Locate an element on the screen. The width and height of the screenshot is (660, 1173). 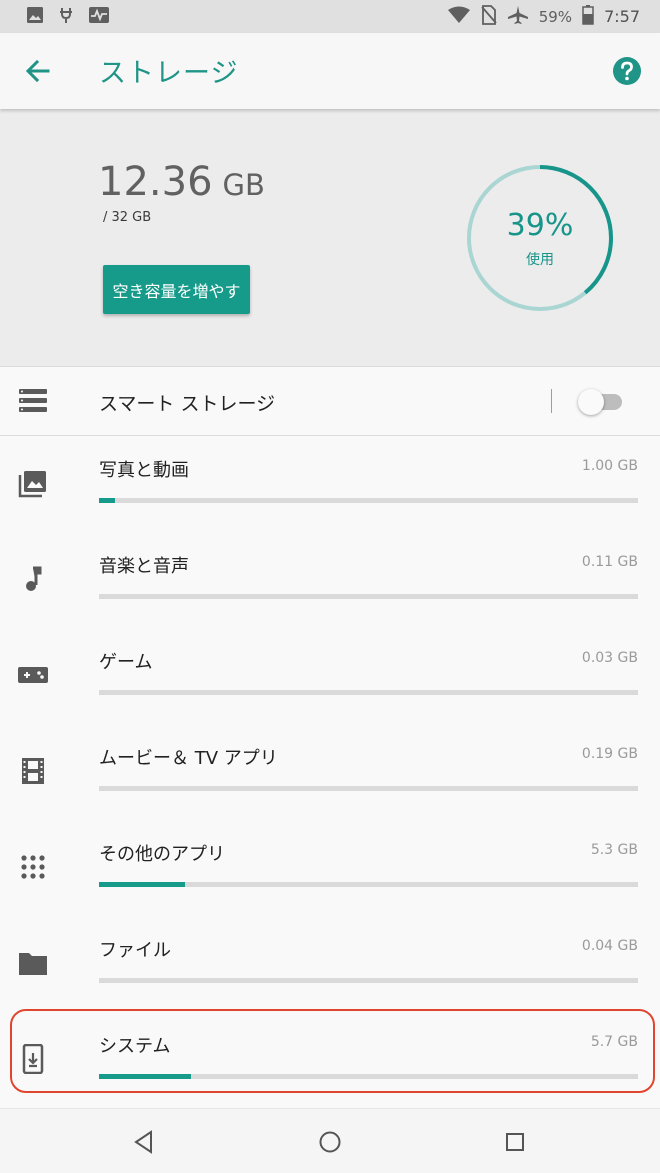
nav-recents-button is located at coordinates (515, 1142).